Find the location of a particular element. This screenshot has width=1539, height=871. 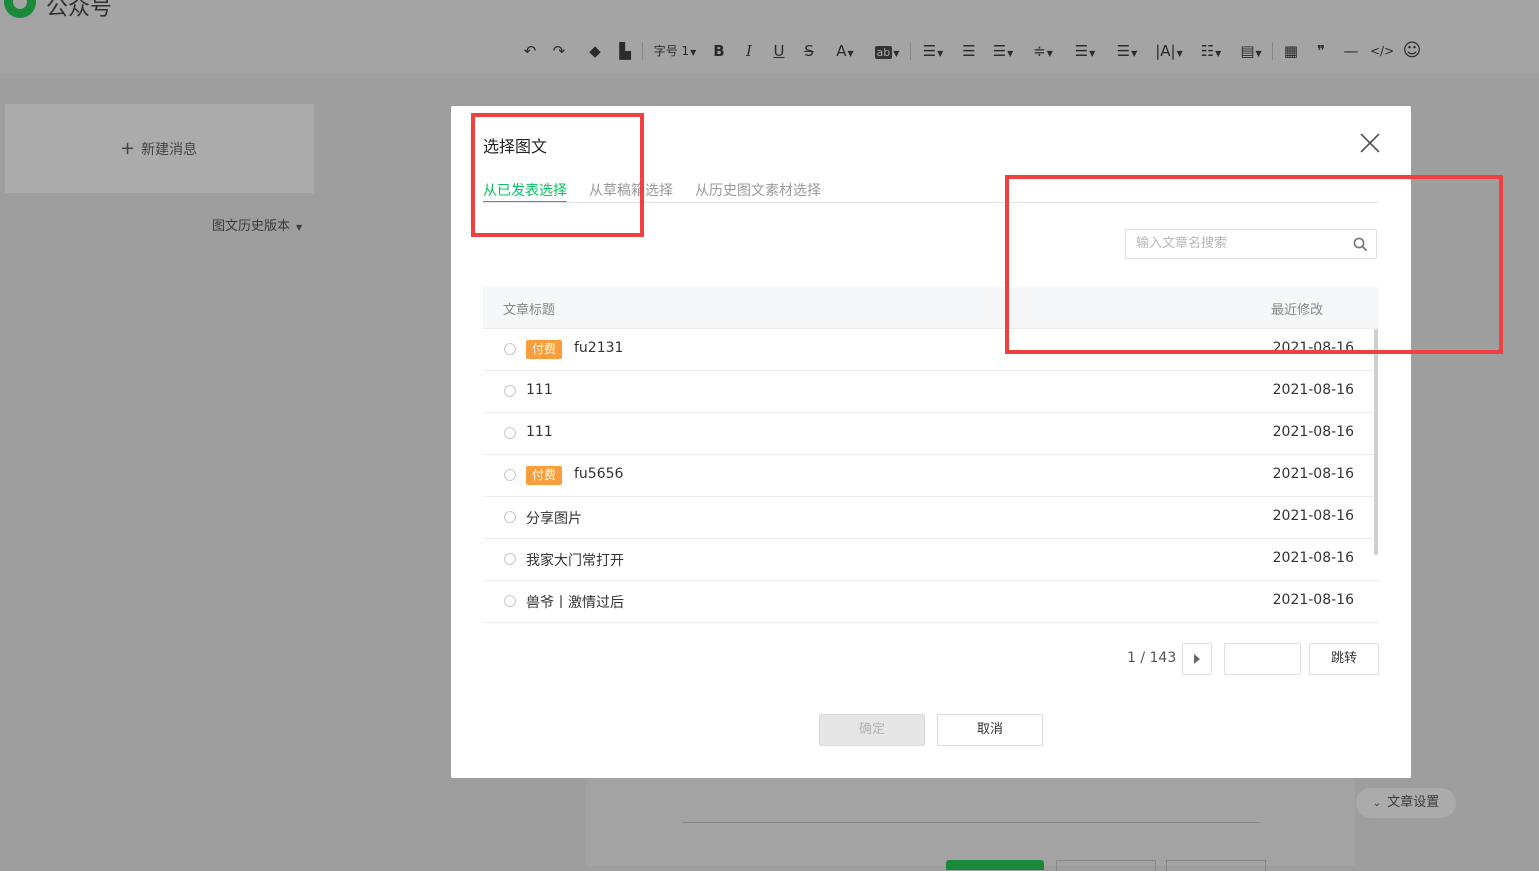

code-icon: </> is located at coordinates (1382, 51).